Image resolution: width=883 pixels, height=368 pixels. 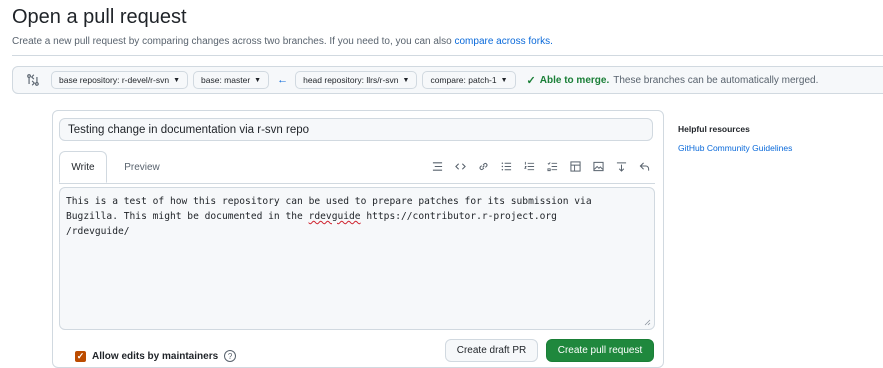 What do you see at coordinates (647, 322) in the screenshot?
I see `resize-handle-icon` at bounding box center [647, 322].